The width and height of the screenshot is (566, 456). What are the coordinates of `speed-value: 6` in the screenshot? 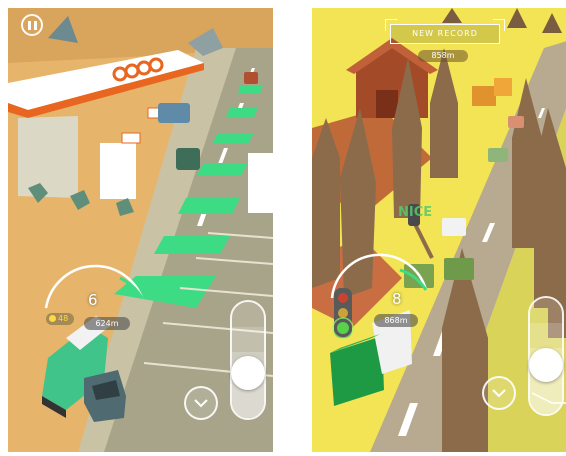 It's located at (93, 300).